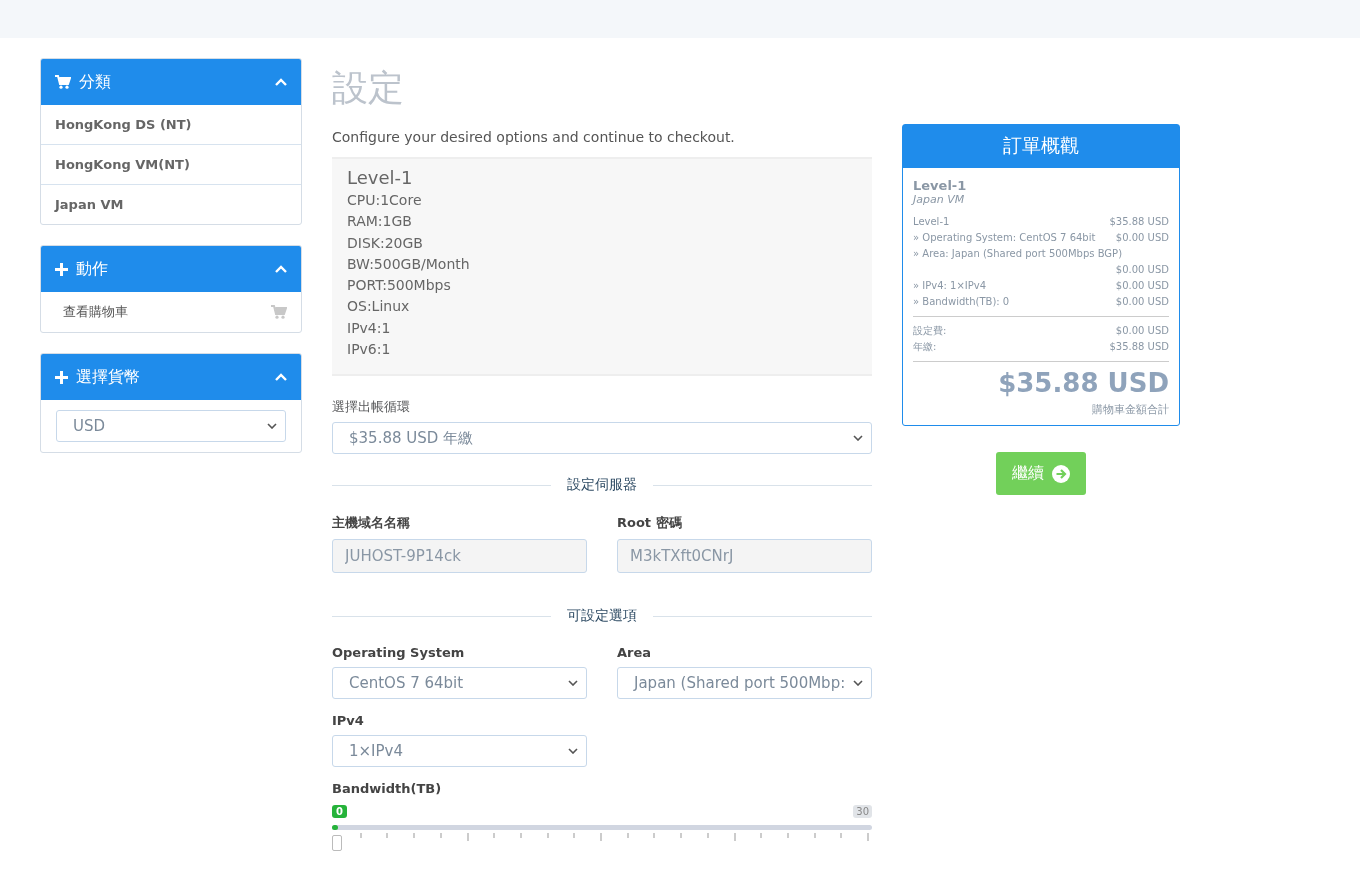 Image resolution: width=1360 pixels, height=875 pixels. What do you see at coordinates (931, 222) in the screenshot?
I see `line-item-label: Level-1` at bounding box center [931, 222].